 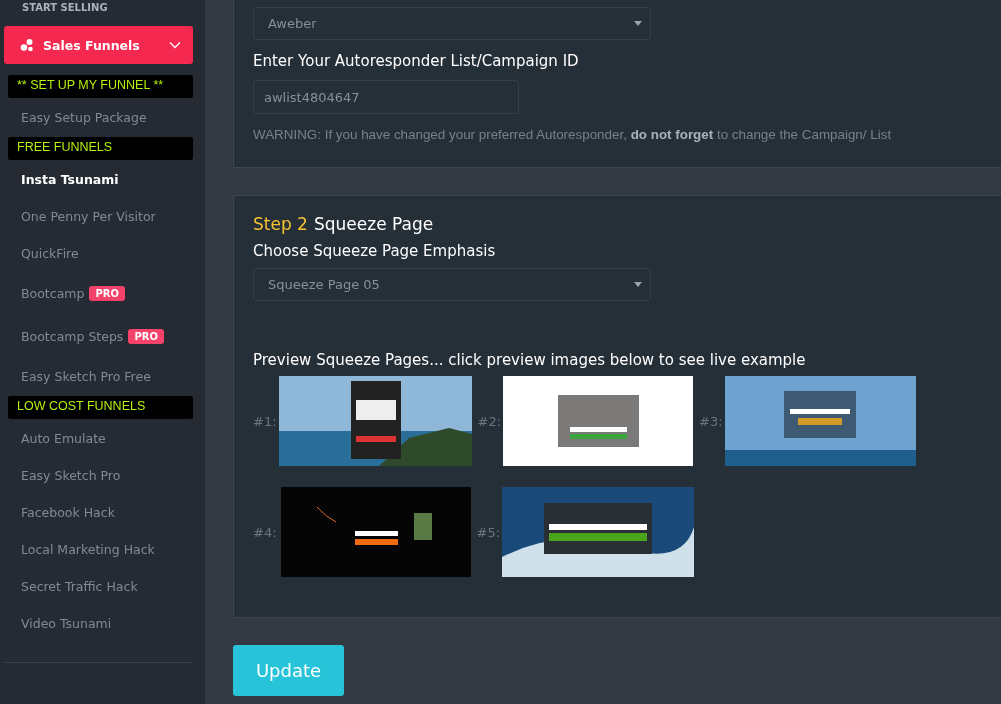 What do you see at coordinates (573, 134) in the screenshot?
I see `warning-text: WARNING: If you have changed your preferred Autoresponder, do not forget to change the Campaign/ List` at bounding box center [573, 134].